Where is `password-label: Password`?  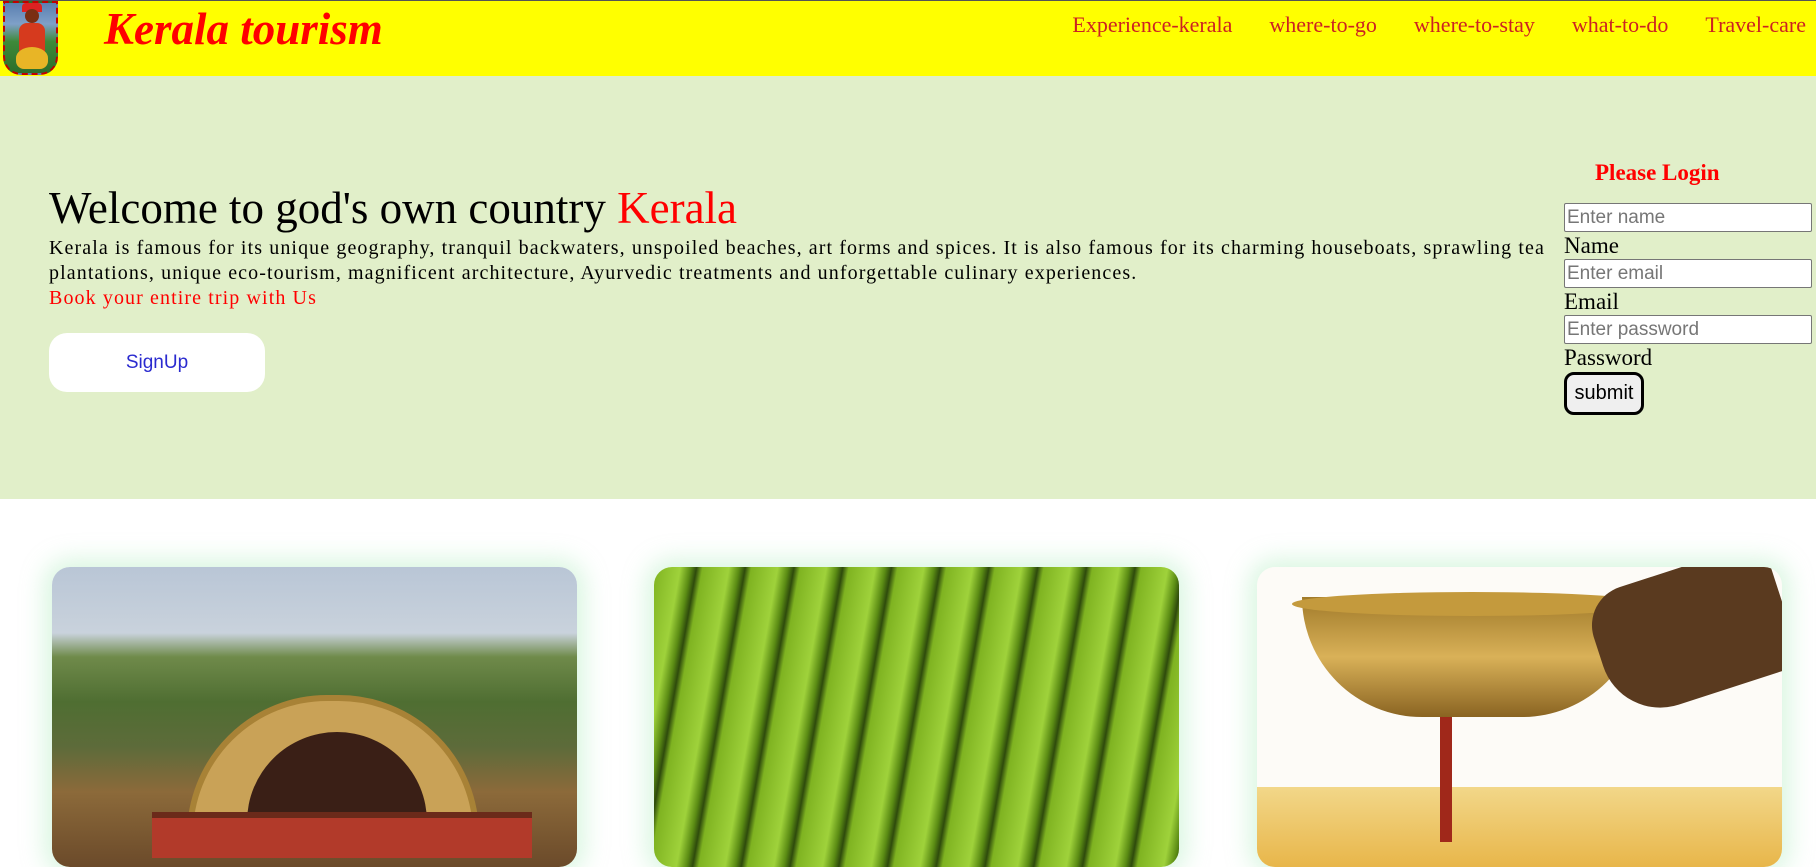
password-label: Password is located at coordinates (1608, 357).